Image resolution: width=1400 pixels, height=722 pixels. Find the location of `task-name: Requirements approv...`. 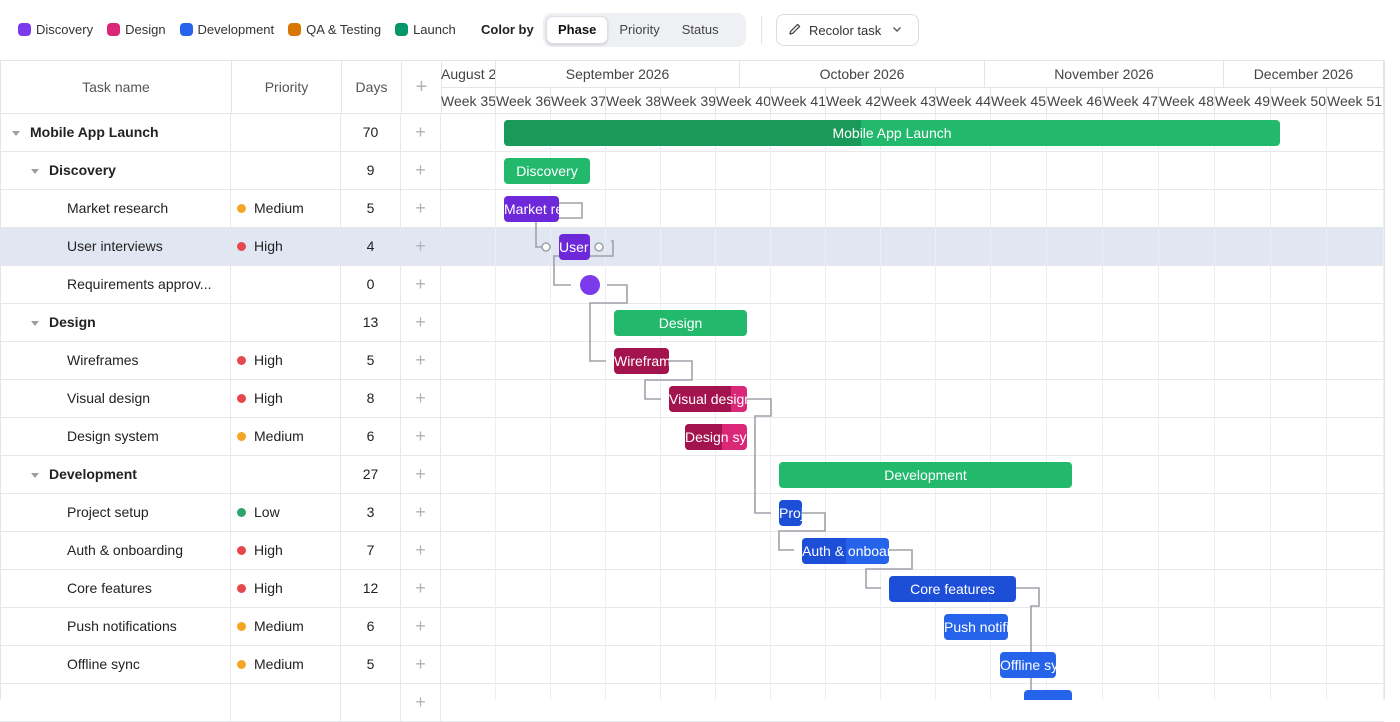

task-name: Requirements approv... is located at coordinates (139, 284).